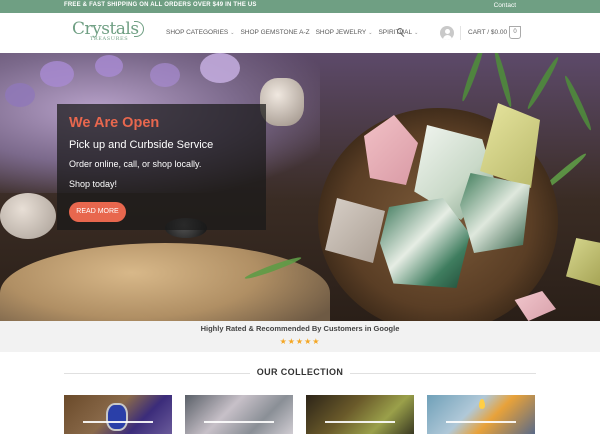  Describe the element at coordinates (495, 213) in the screenshot. I see `moss-agate-crystal` at that location.